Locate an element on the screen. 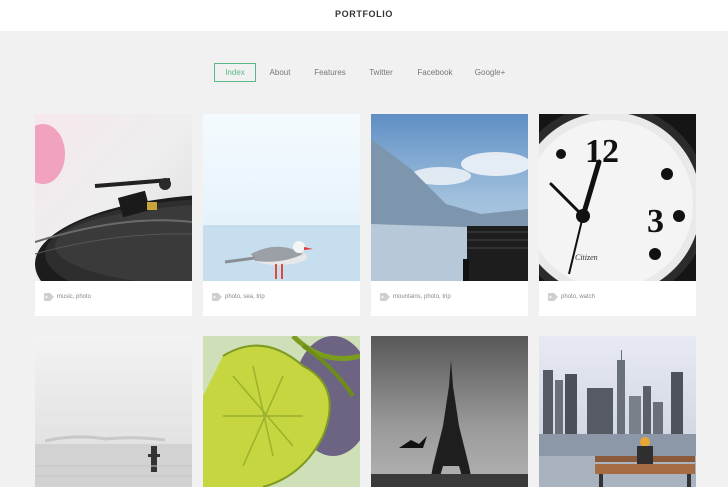 The image size is (728, 487). nav-item-features: Features is located at coordinates (330, 72).